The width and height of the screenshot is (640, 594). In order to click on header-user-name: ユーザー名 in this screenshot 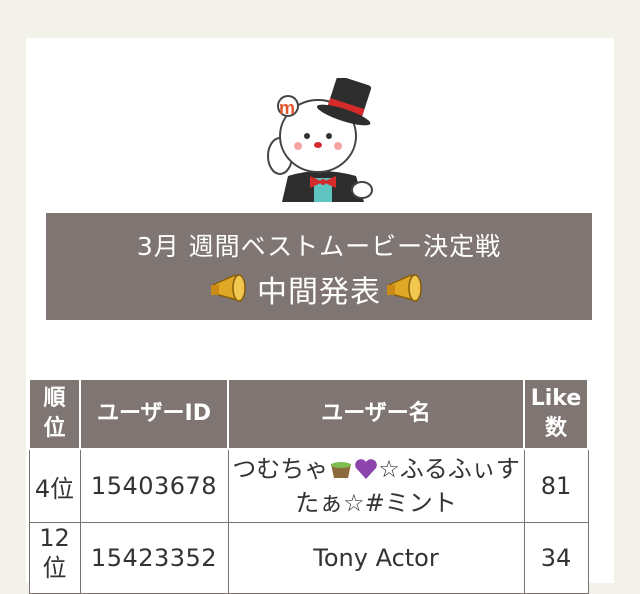, I will do `click(376, 414)`.